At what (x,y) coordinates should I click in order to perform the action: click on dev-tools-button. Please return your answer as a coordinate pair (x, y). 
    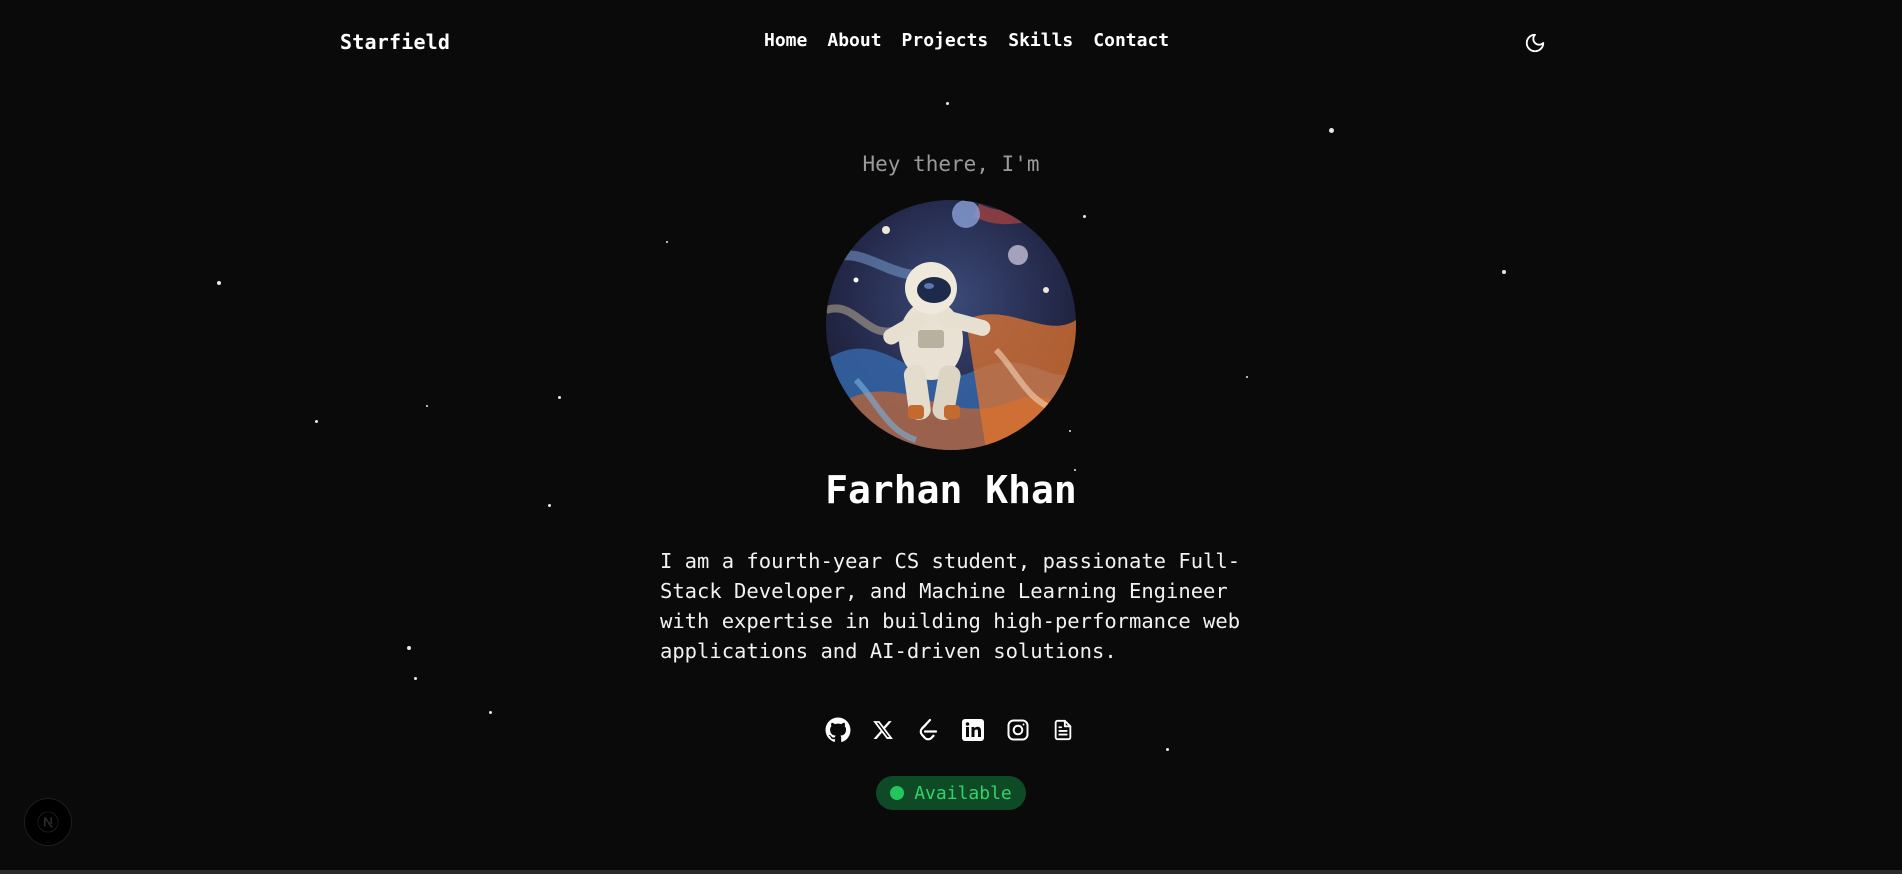
    Looking at the image, I should click on (48, 822).